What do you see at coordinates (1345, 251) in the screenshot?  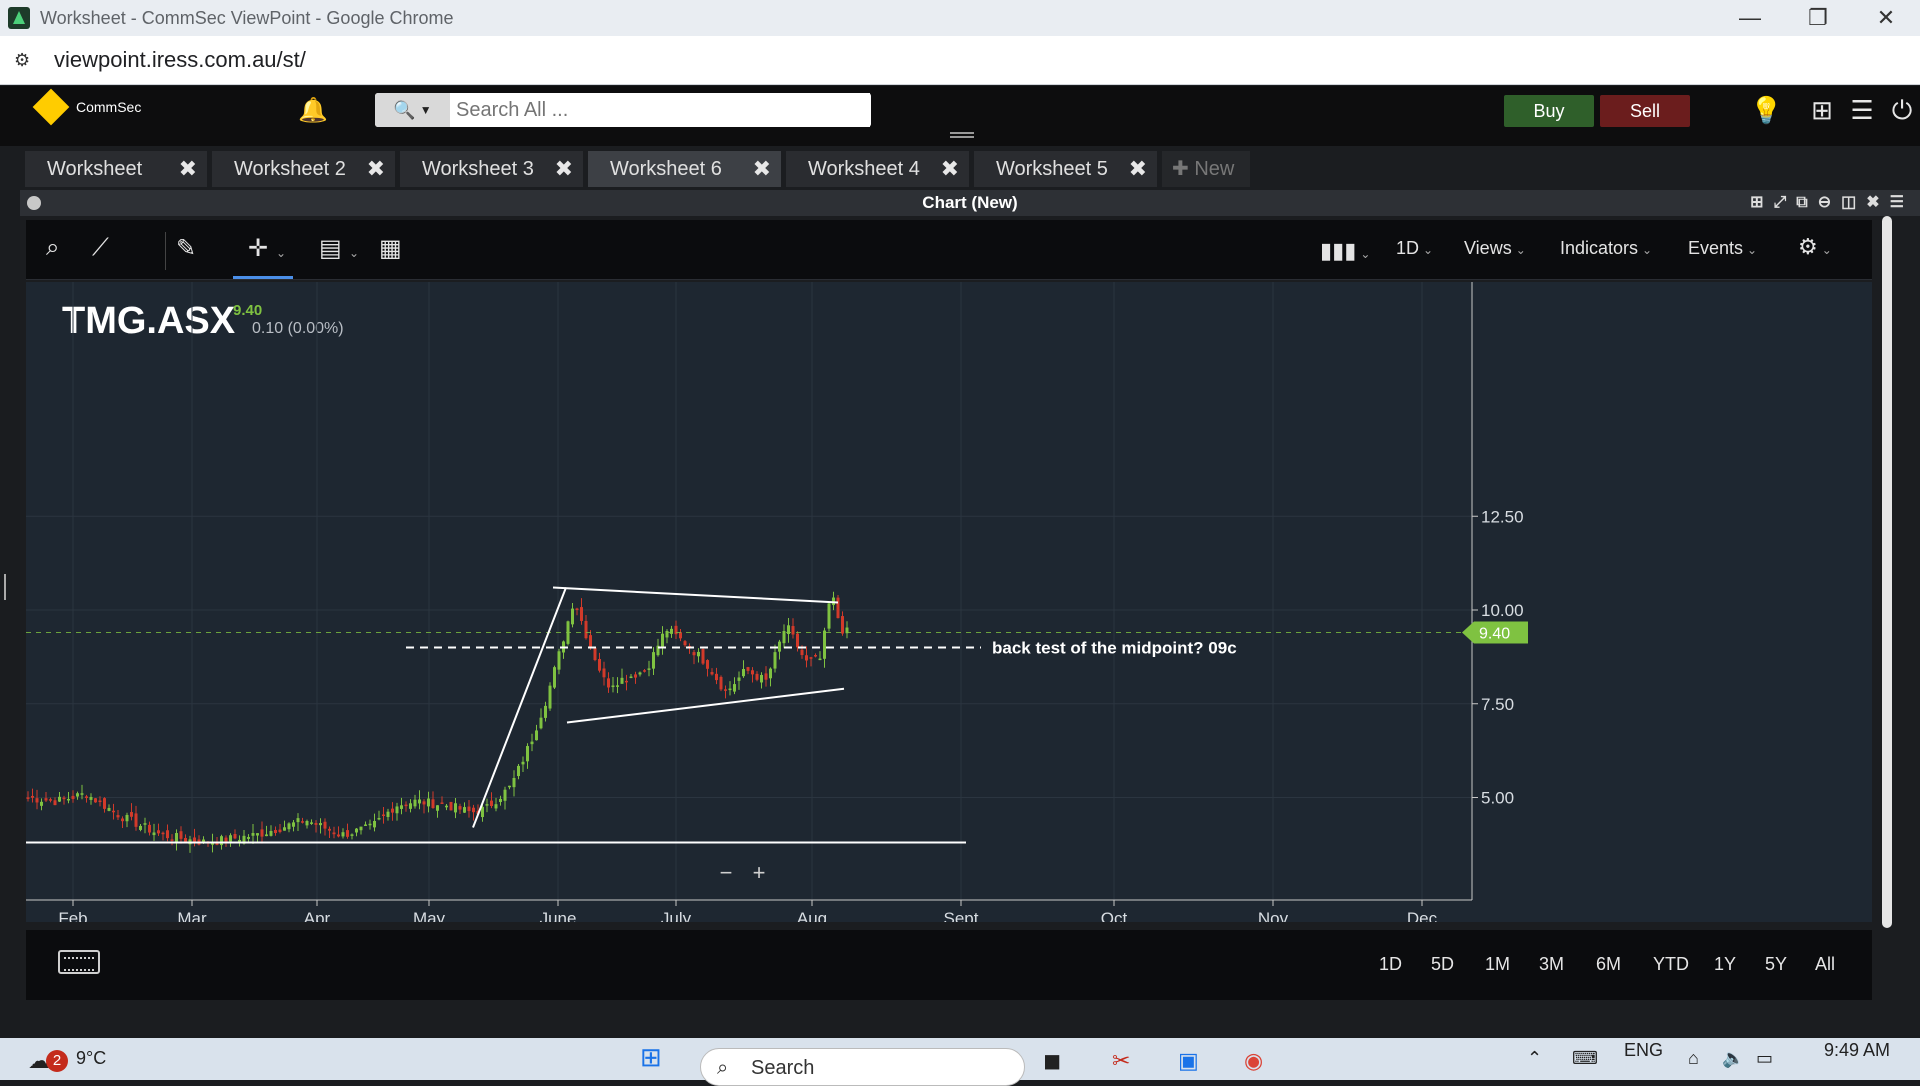 I see `candlestick-type-icon: ▮▮▮ ⌄` at bounding box center [1345, 251].